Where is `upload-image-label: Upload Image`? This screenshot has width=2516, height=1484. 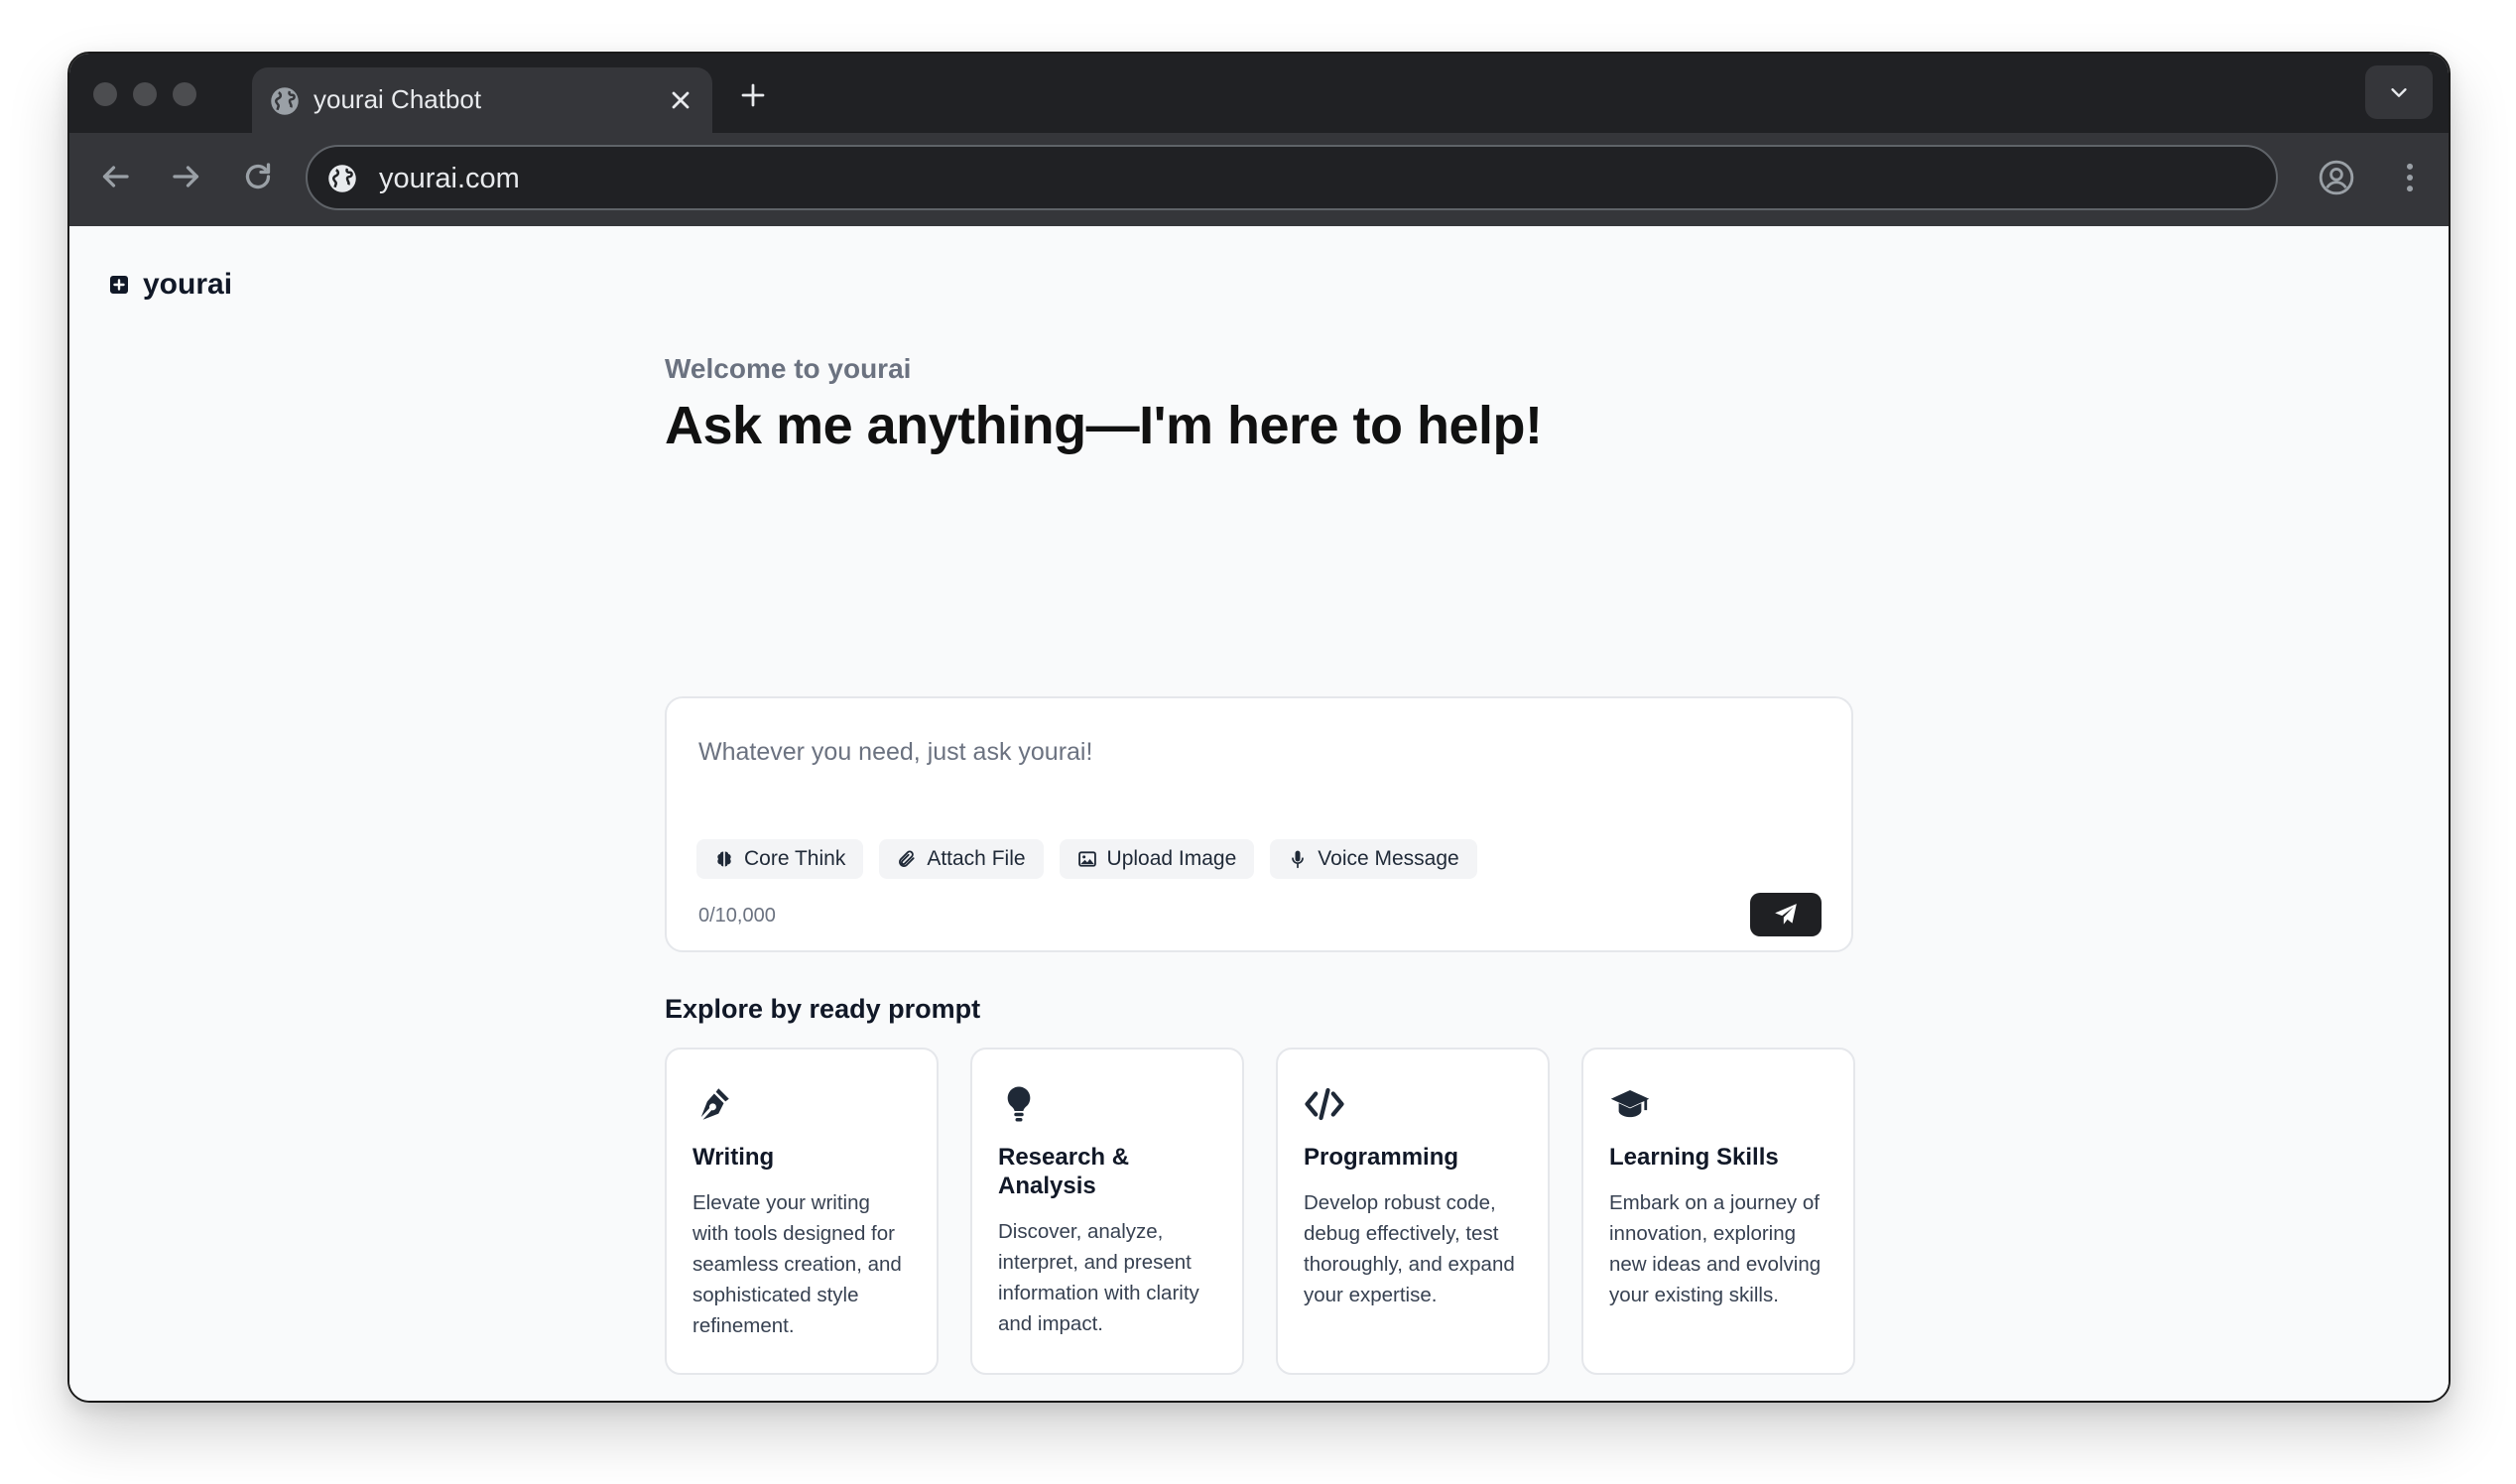 upload-image-label: Upload Image is located at coordinates (1171, 858).